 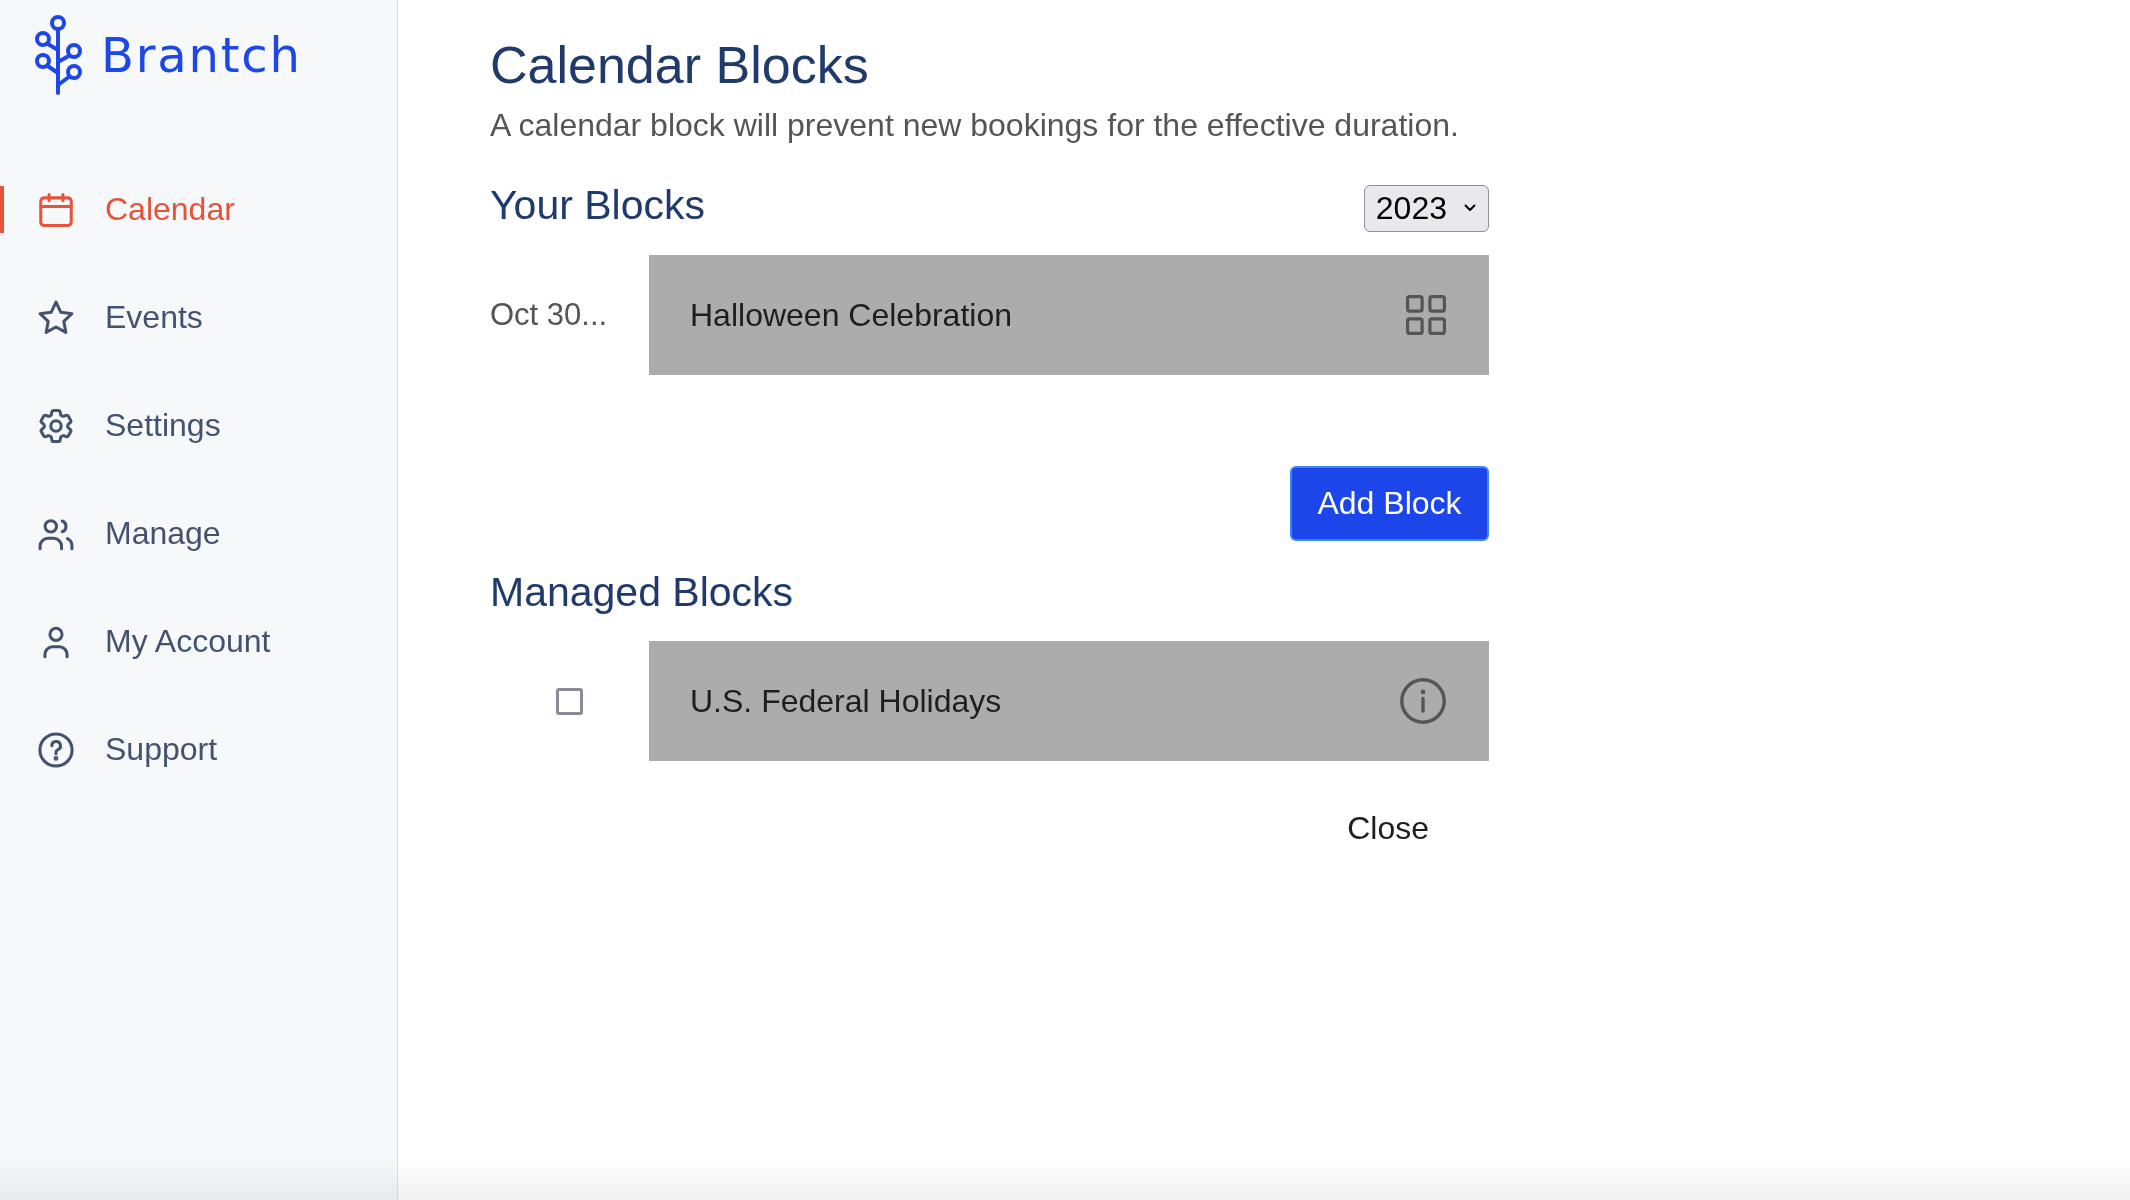 I want to click on close-button: Close, so click(x=1388, y=828).